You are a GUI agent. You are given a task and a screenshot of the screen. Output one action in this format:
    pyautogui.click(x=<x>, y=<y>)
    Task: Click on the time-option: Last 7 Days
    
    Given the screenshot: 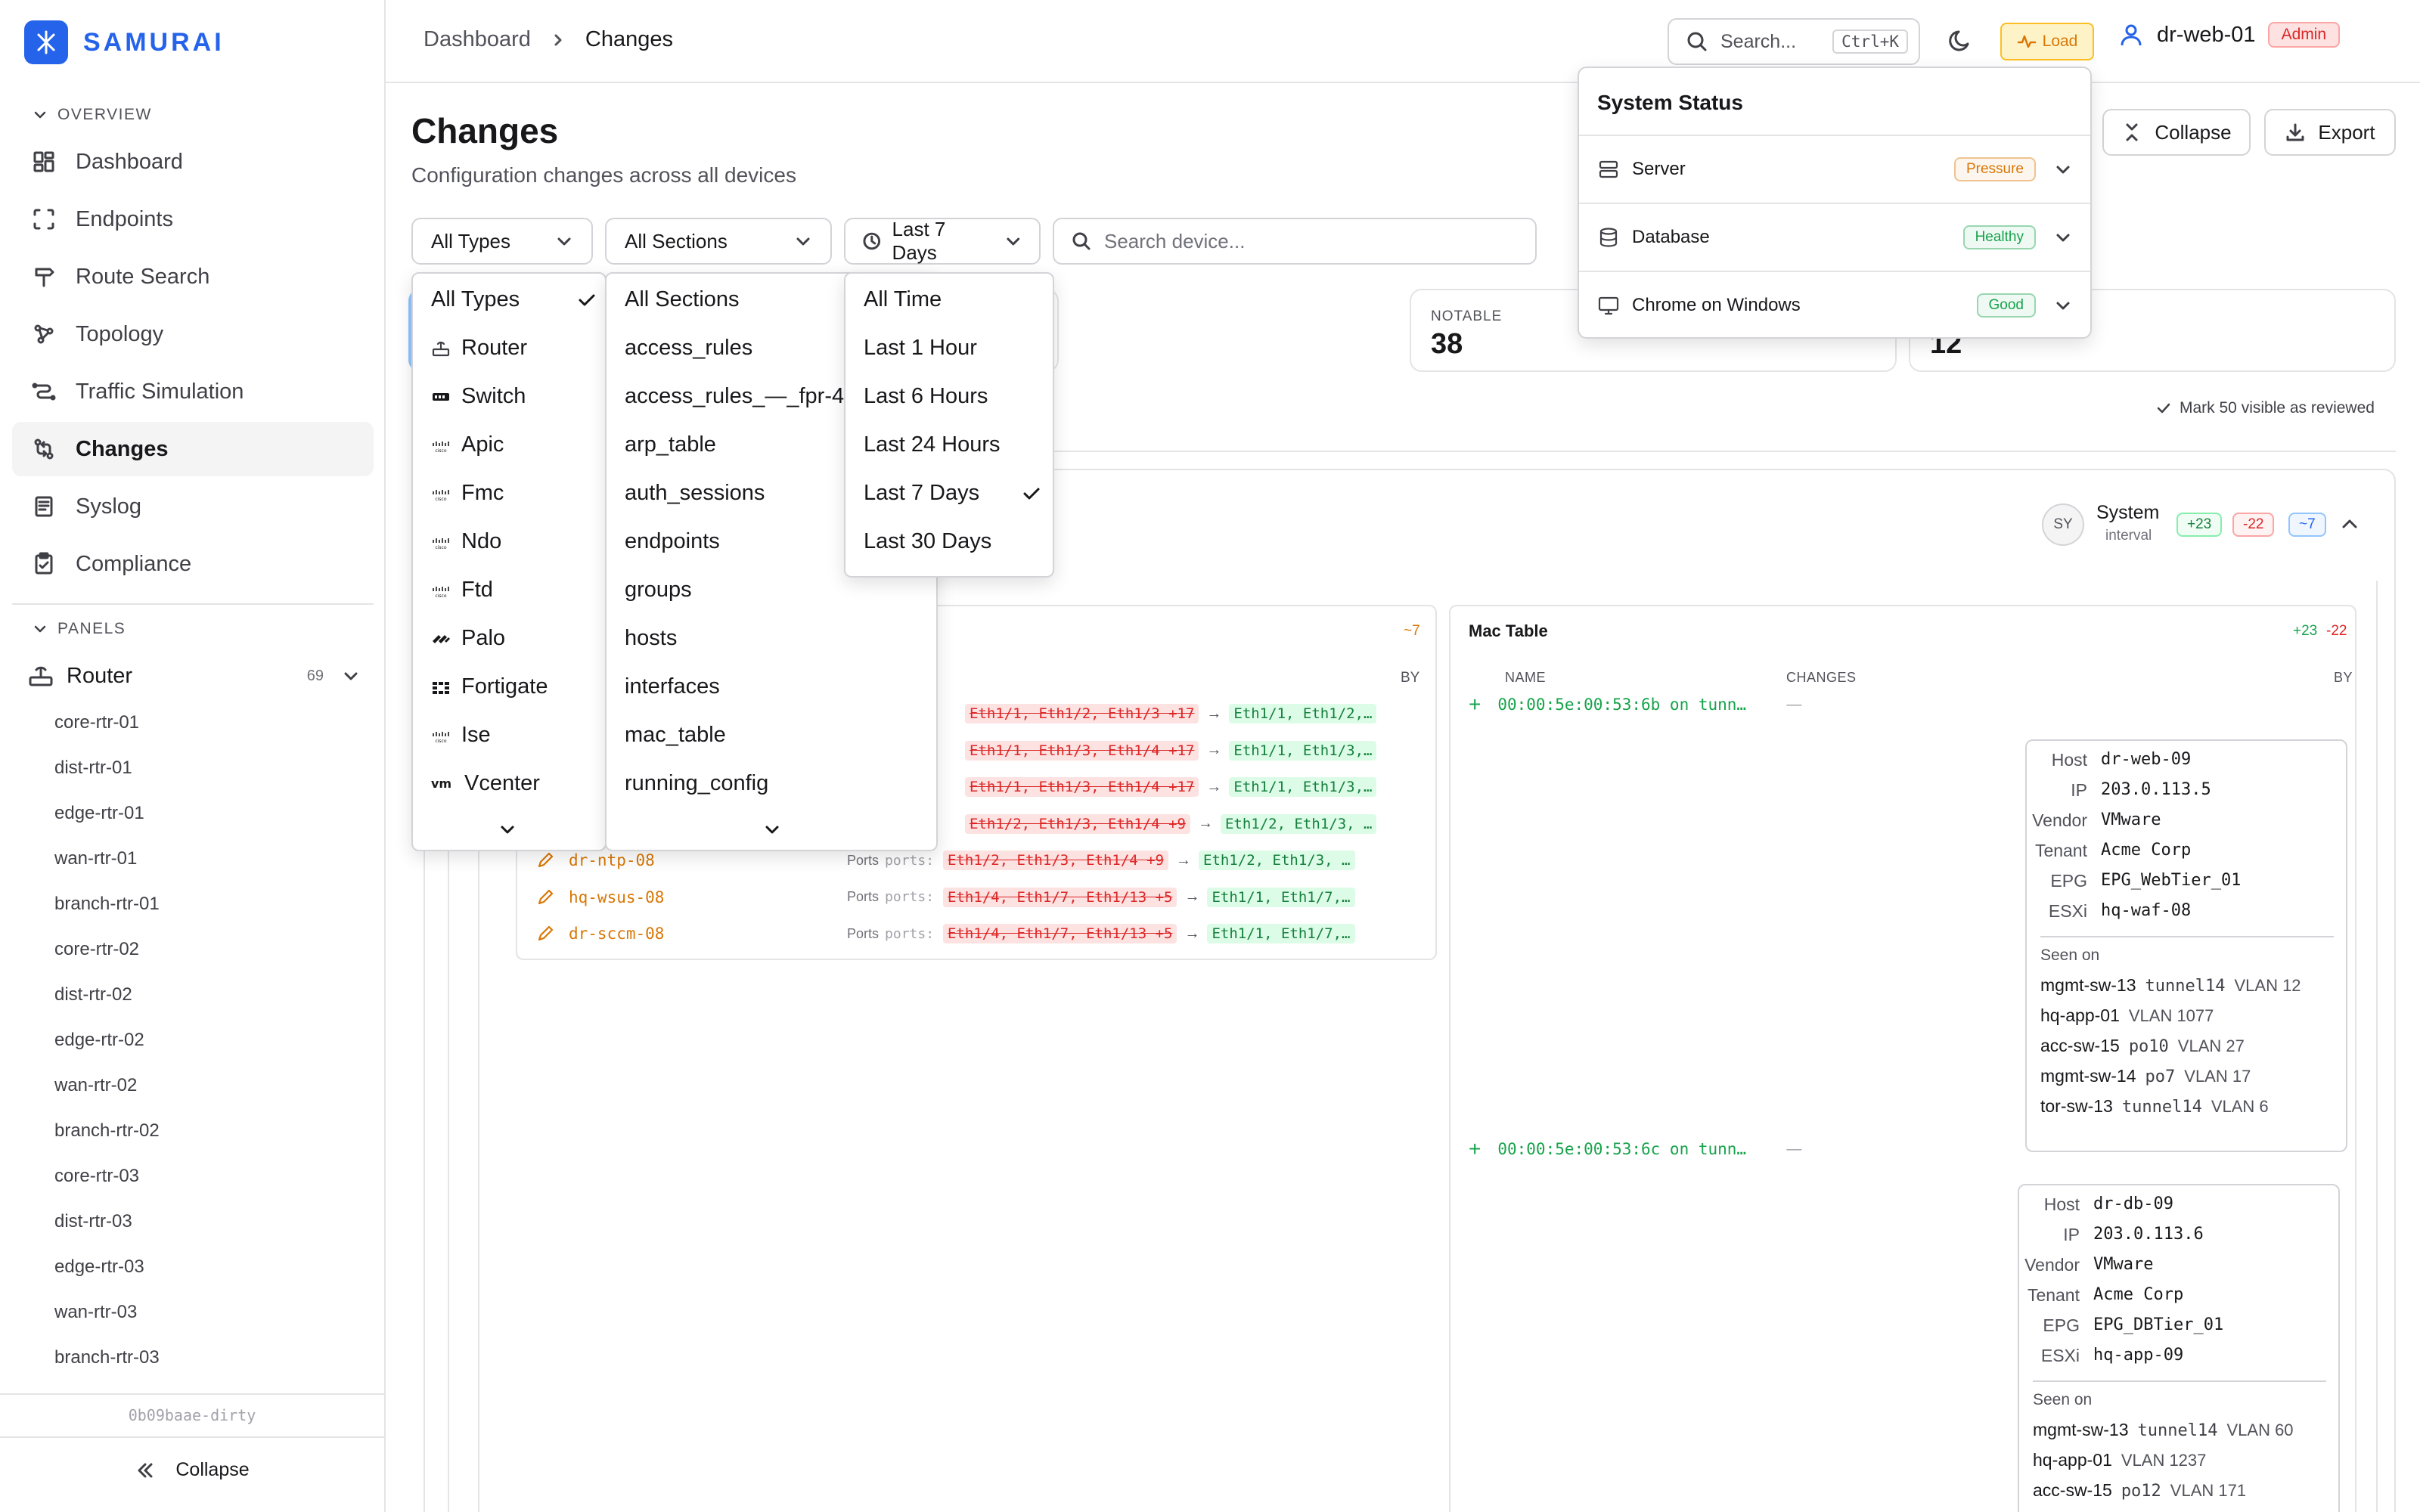 What is the action you would take?
    pyautogui.click(x=953, y=494)
    